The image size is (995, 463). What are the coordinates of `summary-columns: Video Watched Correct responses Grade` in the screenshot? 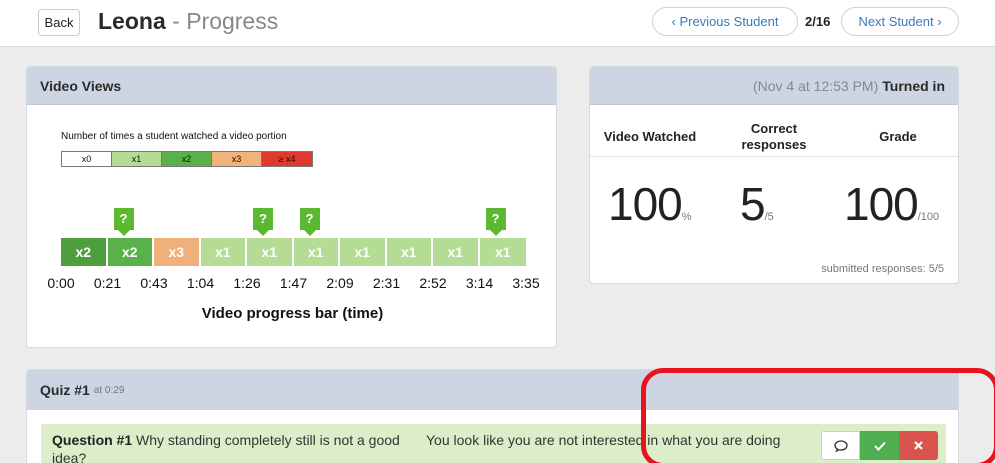 It's located at (774, 137).